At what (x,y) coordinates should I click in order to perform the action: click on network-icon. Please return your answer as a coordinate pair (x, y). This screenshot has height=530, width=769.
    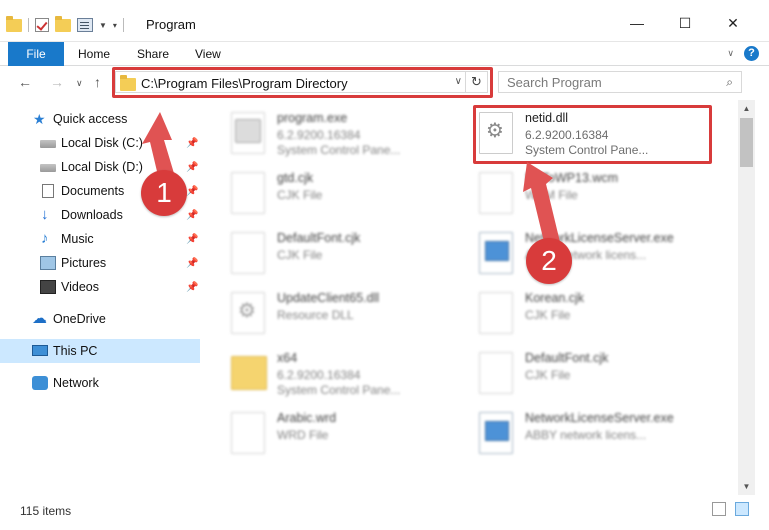
    Looking at the image, I should click on (40, 383).